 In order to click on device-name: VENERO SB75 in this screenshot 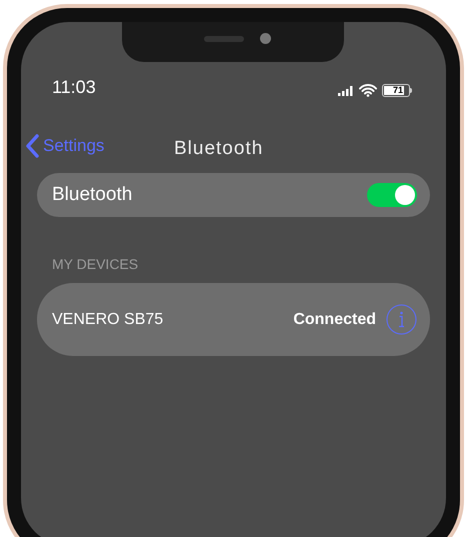, I will do `click(108, 320)`.